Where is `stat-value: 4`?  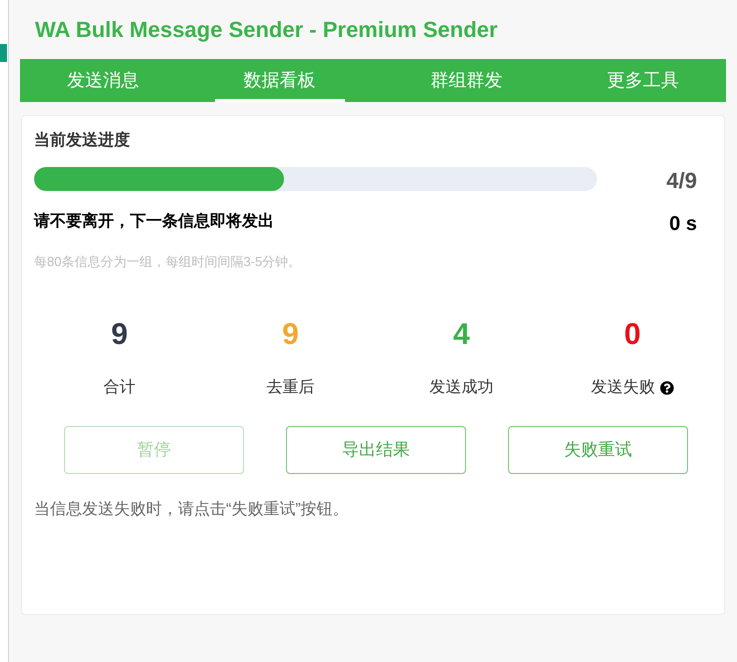 stat-value: 4 is located at coordinates (461, 335).